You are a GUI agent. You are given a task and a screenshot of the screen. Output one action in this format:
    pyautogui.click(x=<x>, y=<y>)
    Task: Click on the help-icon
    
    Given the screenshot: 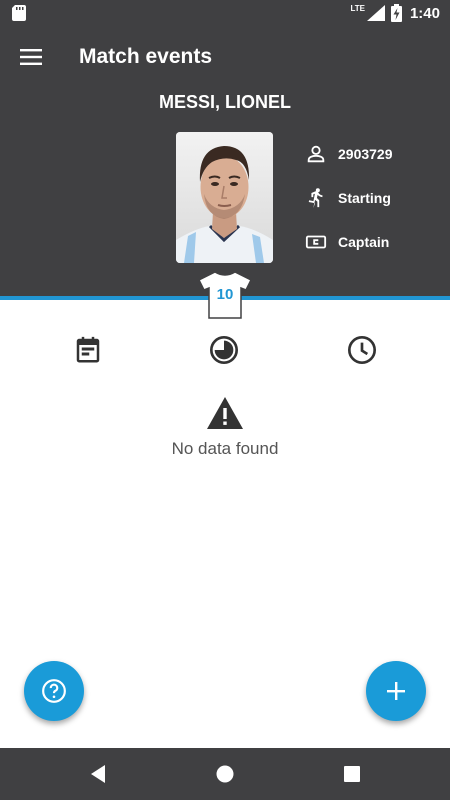 What is the action you would take?
    pyautogui.click(x=54, y=691)
    